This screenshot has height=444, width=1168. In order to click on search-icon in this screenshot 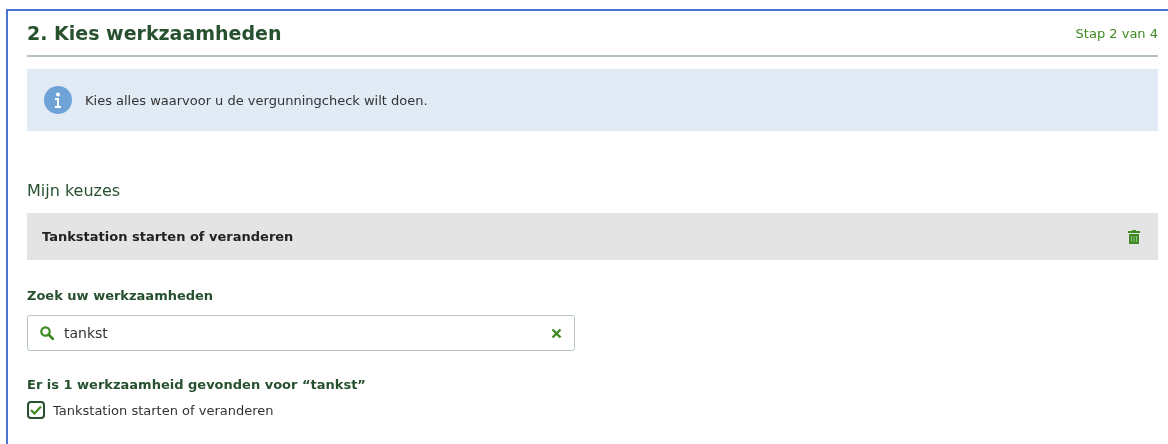, I will do `click(47, 333)`.